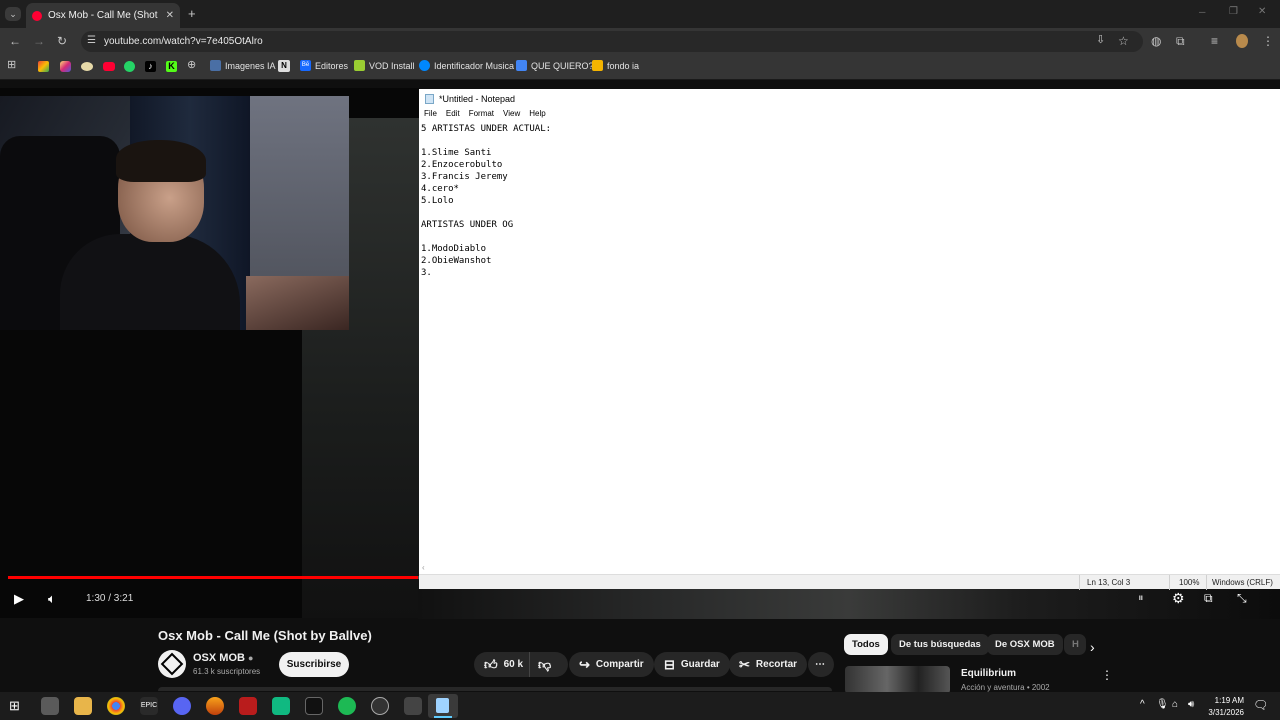 The image size is (1280, 720). Describe the element at coordinates (1221, 707) in the screenshot. I see `taskbar-clock: 1:19 AM 3/31/2026` at that location.